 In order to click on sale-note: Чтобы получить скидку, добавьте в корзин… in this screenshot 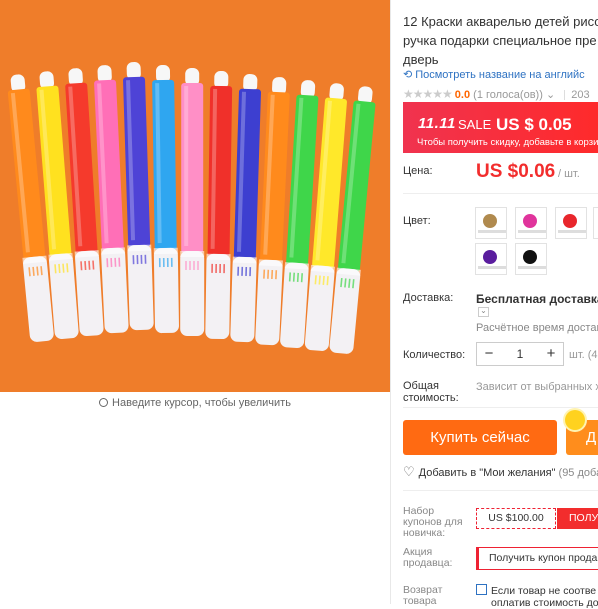, I will do `click(507, 142)`.